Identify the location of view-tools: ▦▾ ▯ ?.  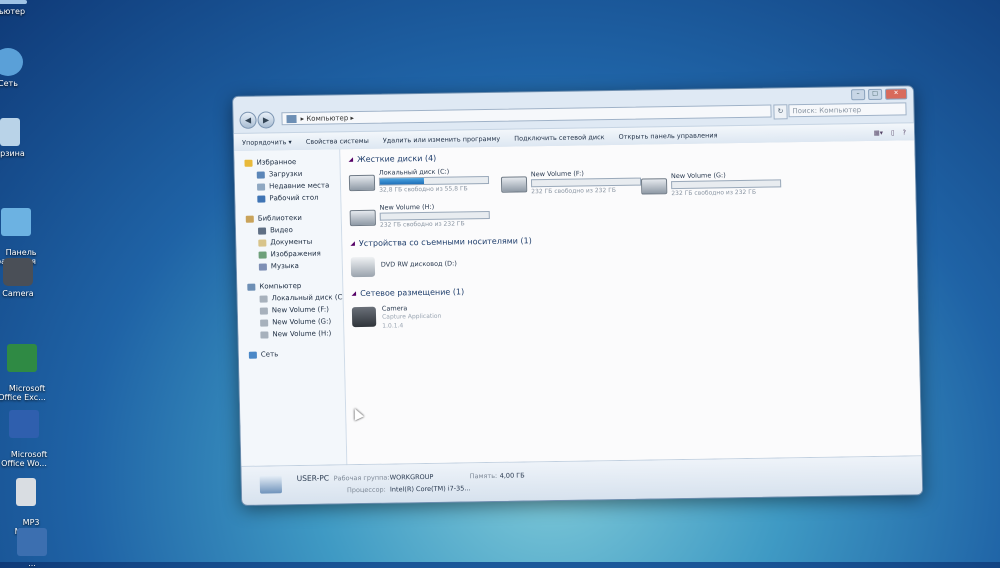
(893, 132).